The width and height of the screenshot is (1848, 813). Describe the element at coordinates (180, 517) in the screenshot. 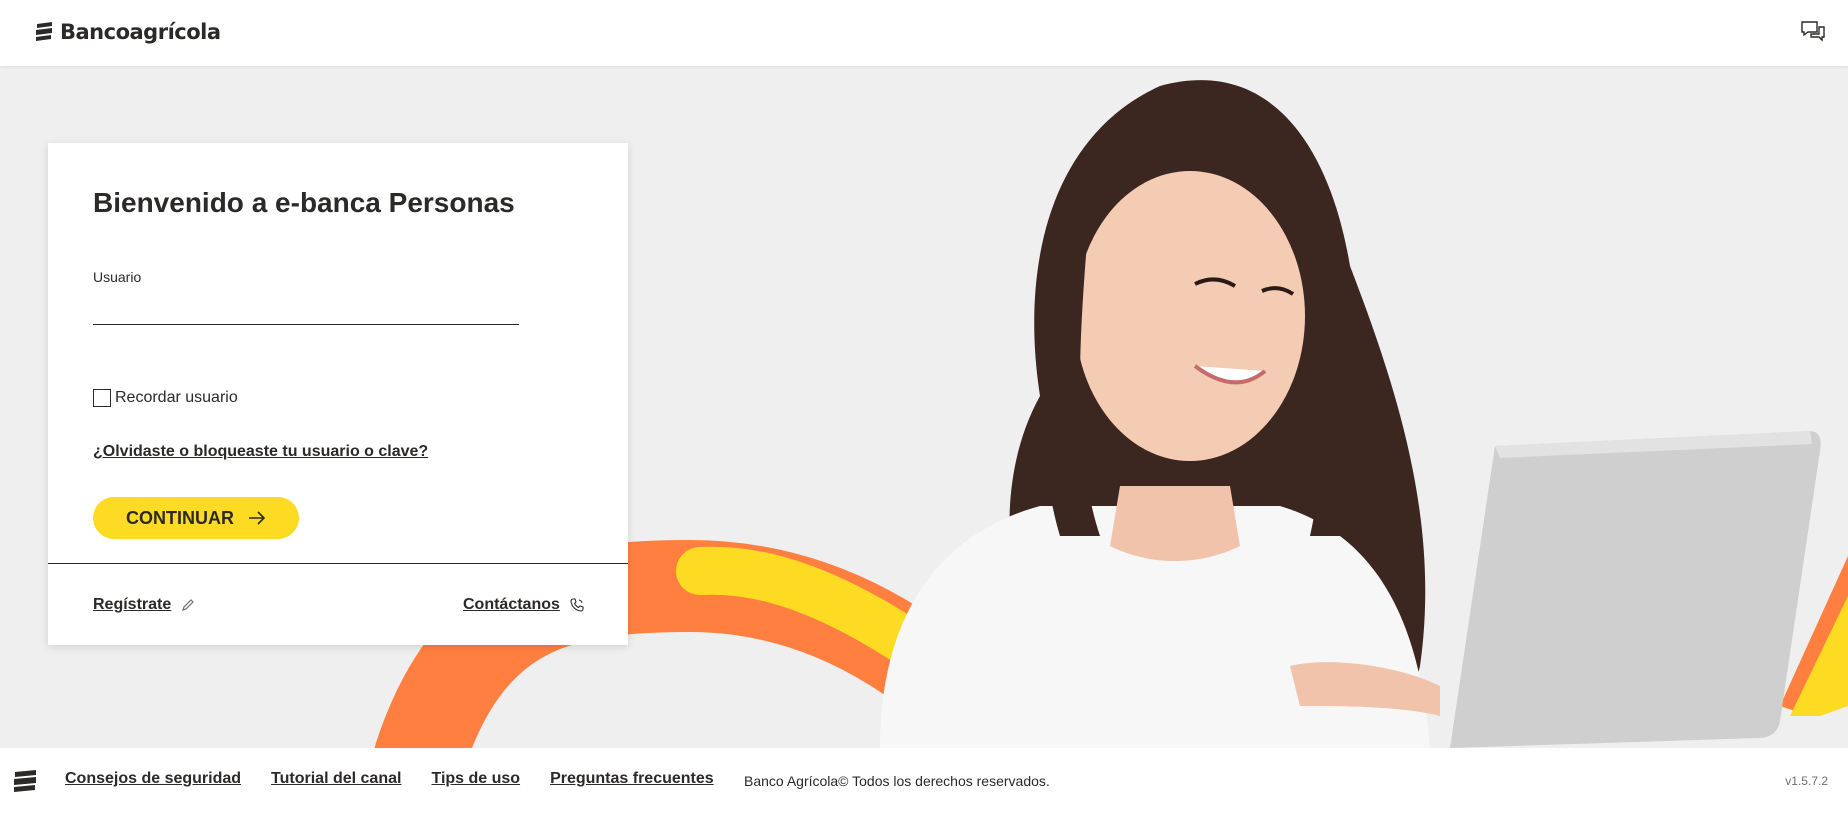

I see `continue-label: CONTINUAR` at that location.